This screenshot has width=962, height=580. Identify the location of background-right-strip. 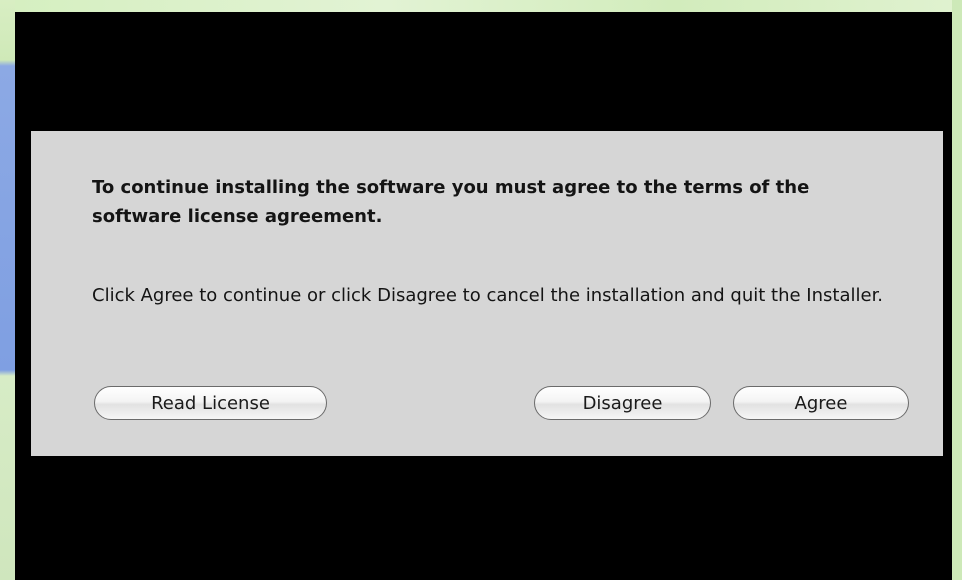
(957, 290).